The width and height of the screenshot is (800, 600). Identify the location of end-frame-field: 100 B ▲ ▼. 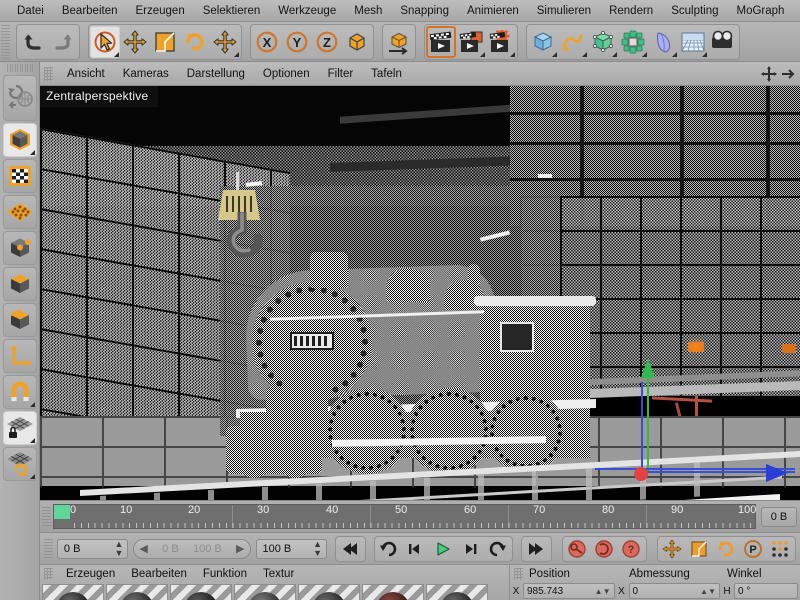
(291, 548).